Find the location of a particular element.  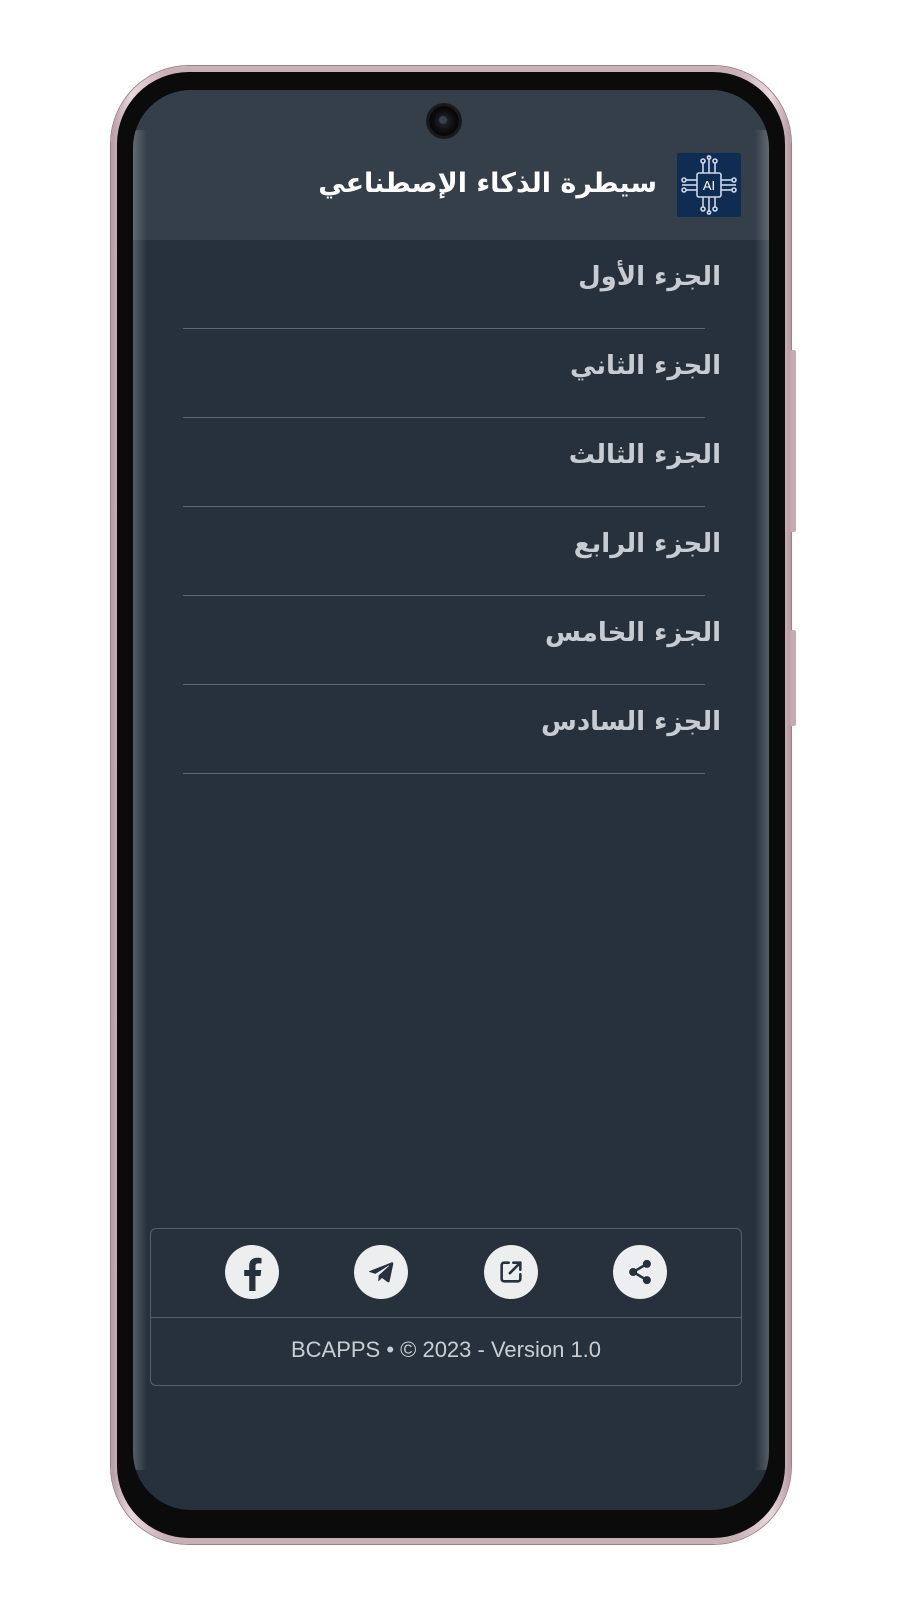

footer-card: BCAPPS • © 2023 - Version 1.0 is located at coordinates (446, 1307).